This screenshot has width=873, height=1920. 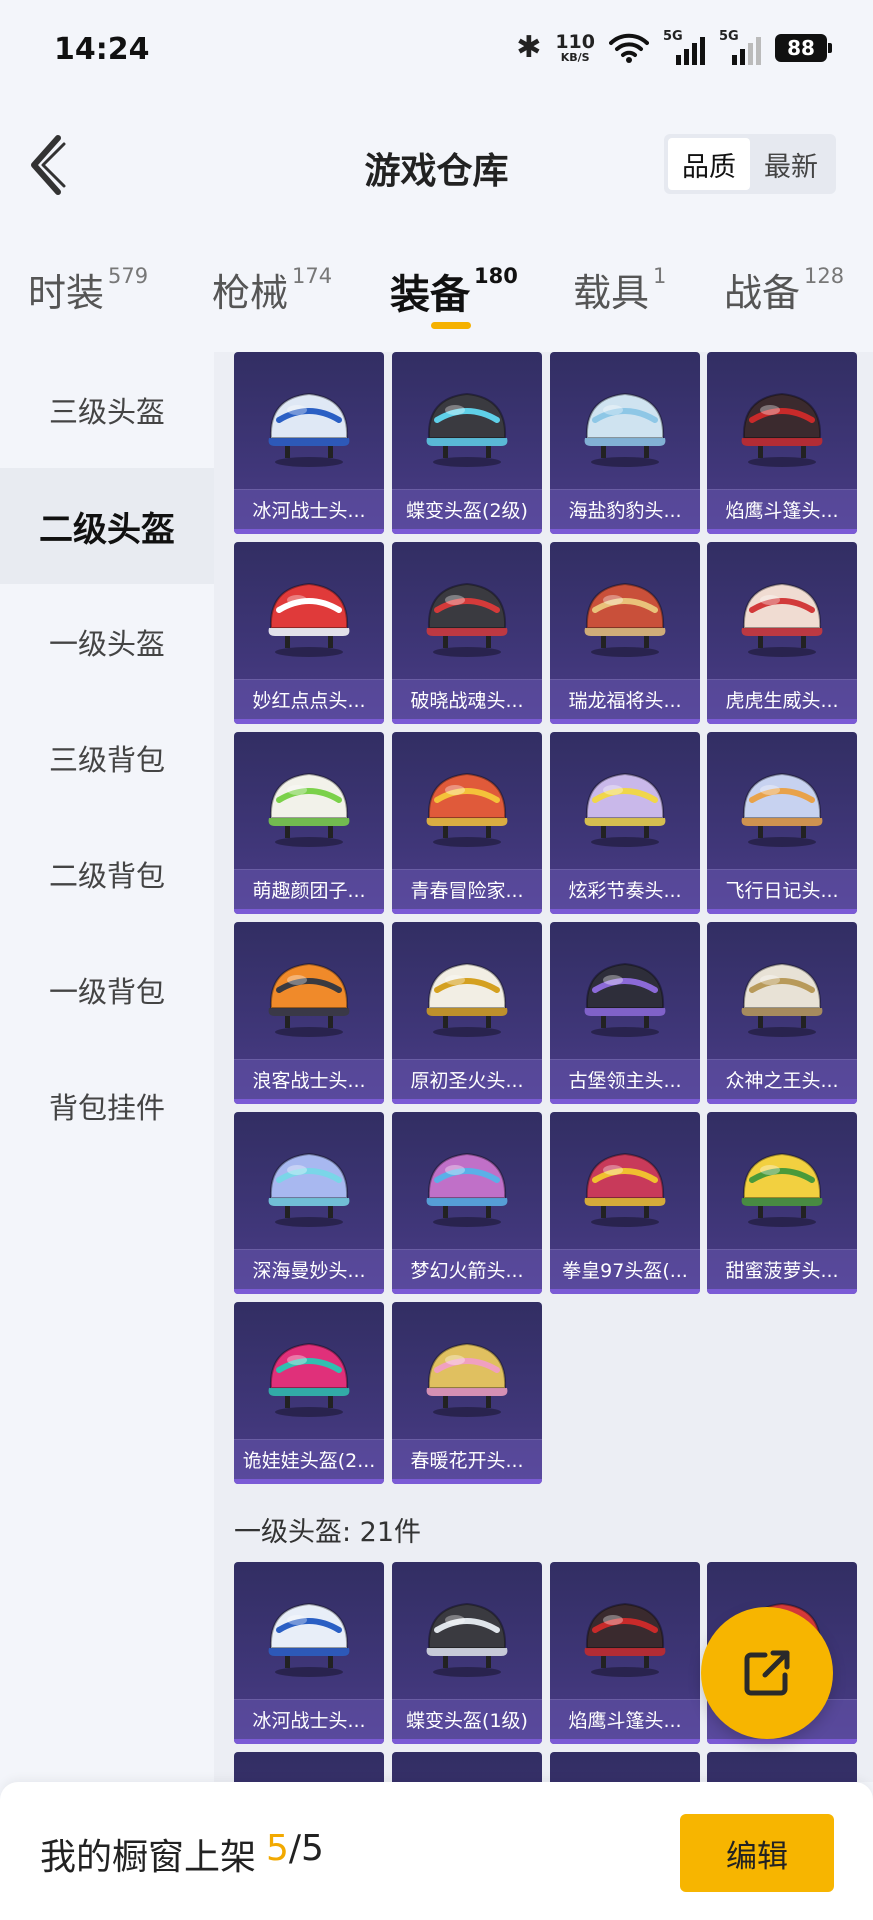 What do you see at coordinates (660, 276) in the screenshot?
I see `tab-count: 1` at bounding box center [660, 276].